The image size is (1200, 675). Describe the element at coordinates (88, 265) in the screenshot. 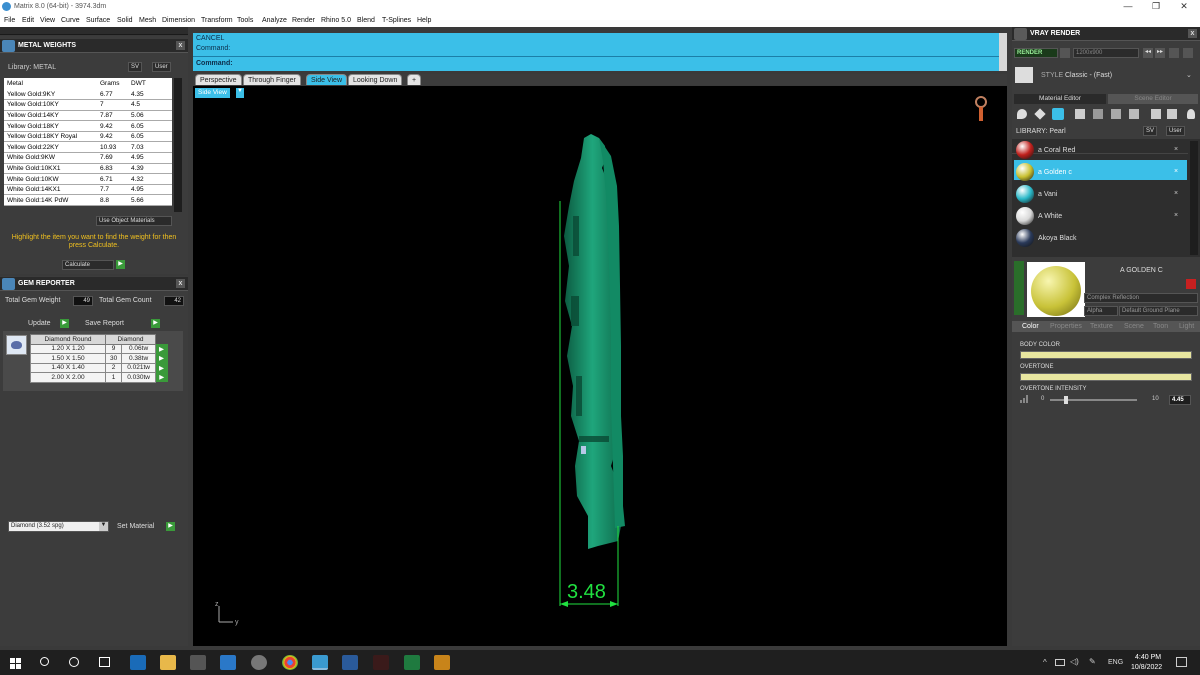

I see `calculate-button: Calculate` at that location.